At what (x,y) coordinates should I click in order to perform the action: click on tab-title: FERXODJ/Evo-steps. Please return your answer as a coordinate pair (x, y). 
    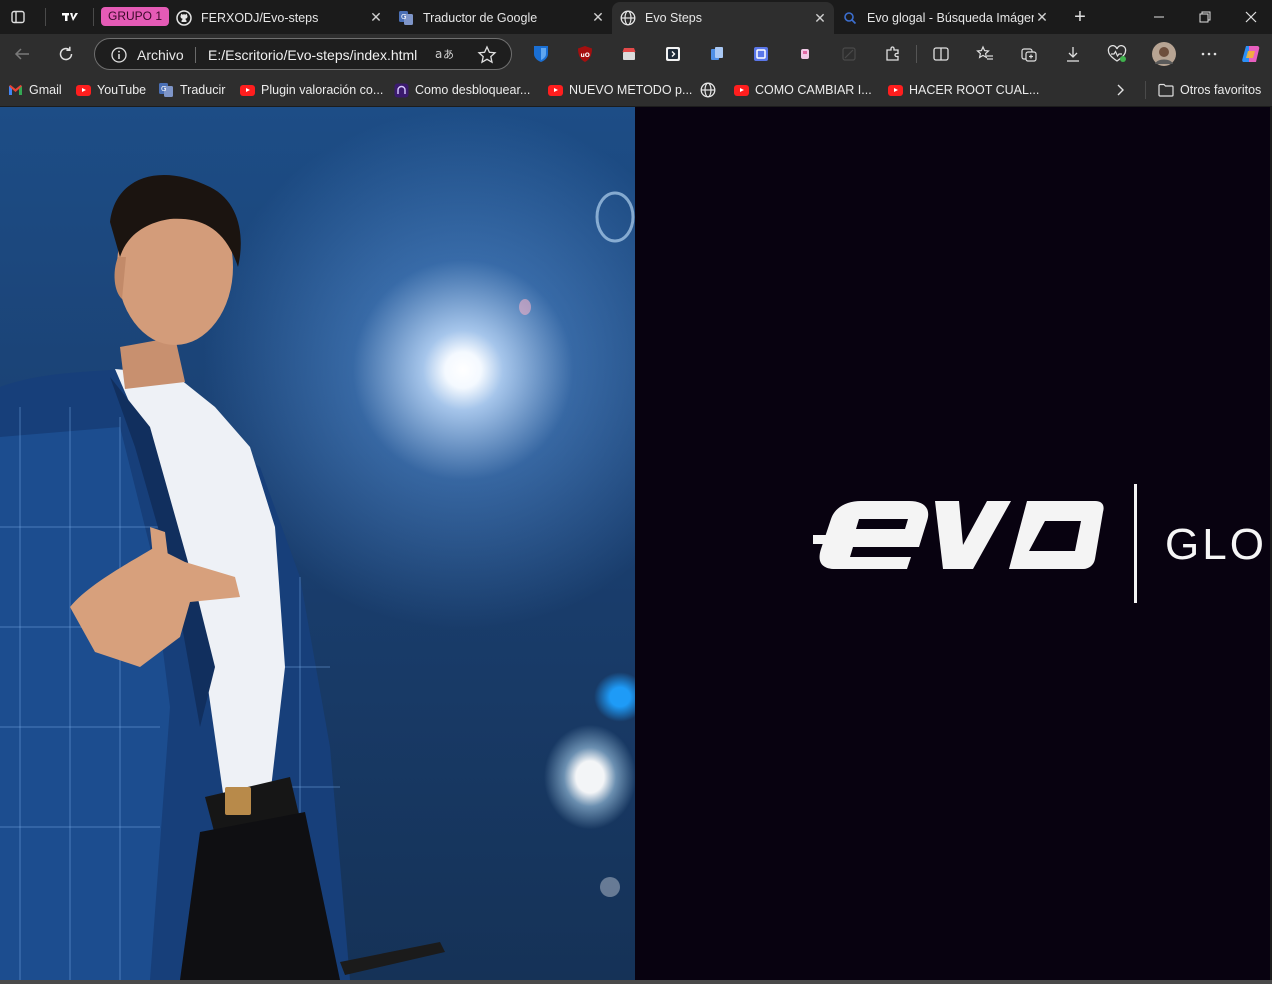
    Looking at the image, I should click on (260, 17).